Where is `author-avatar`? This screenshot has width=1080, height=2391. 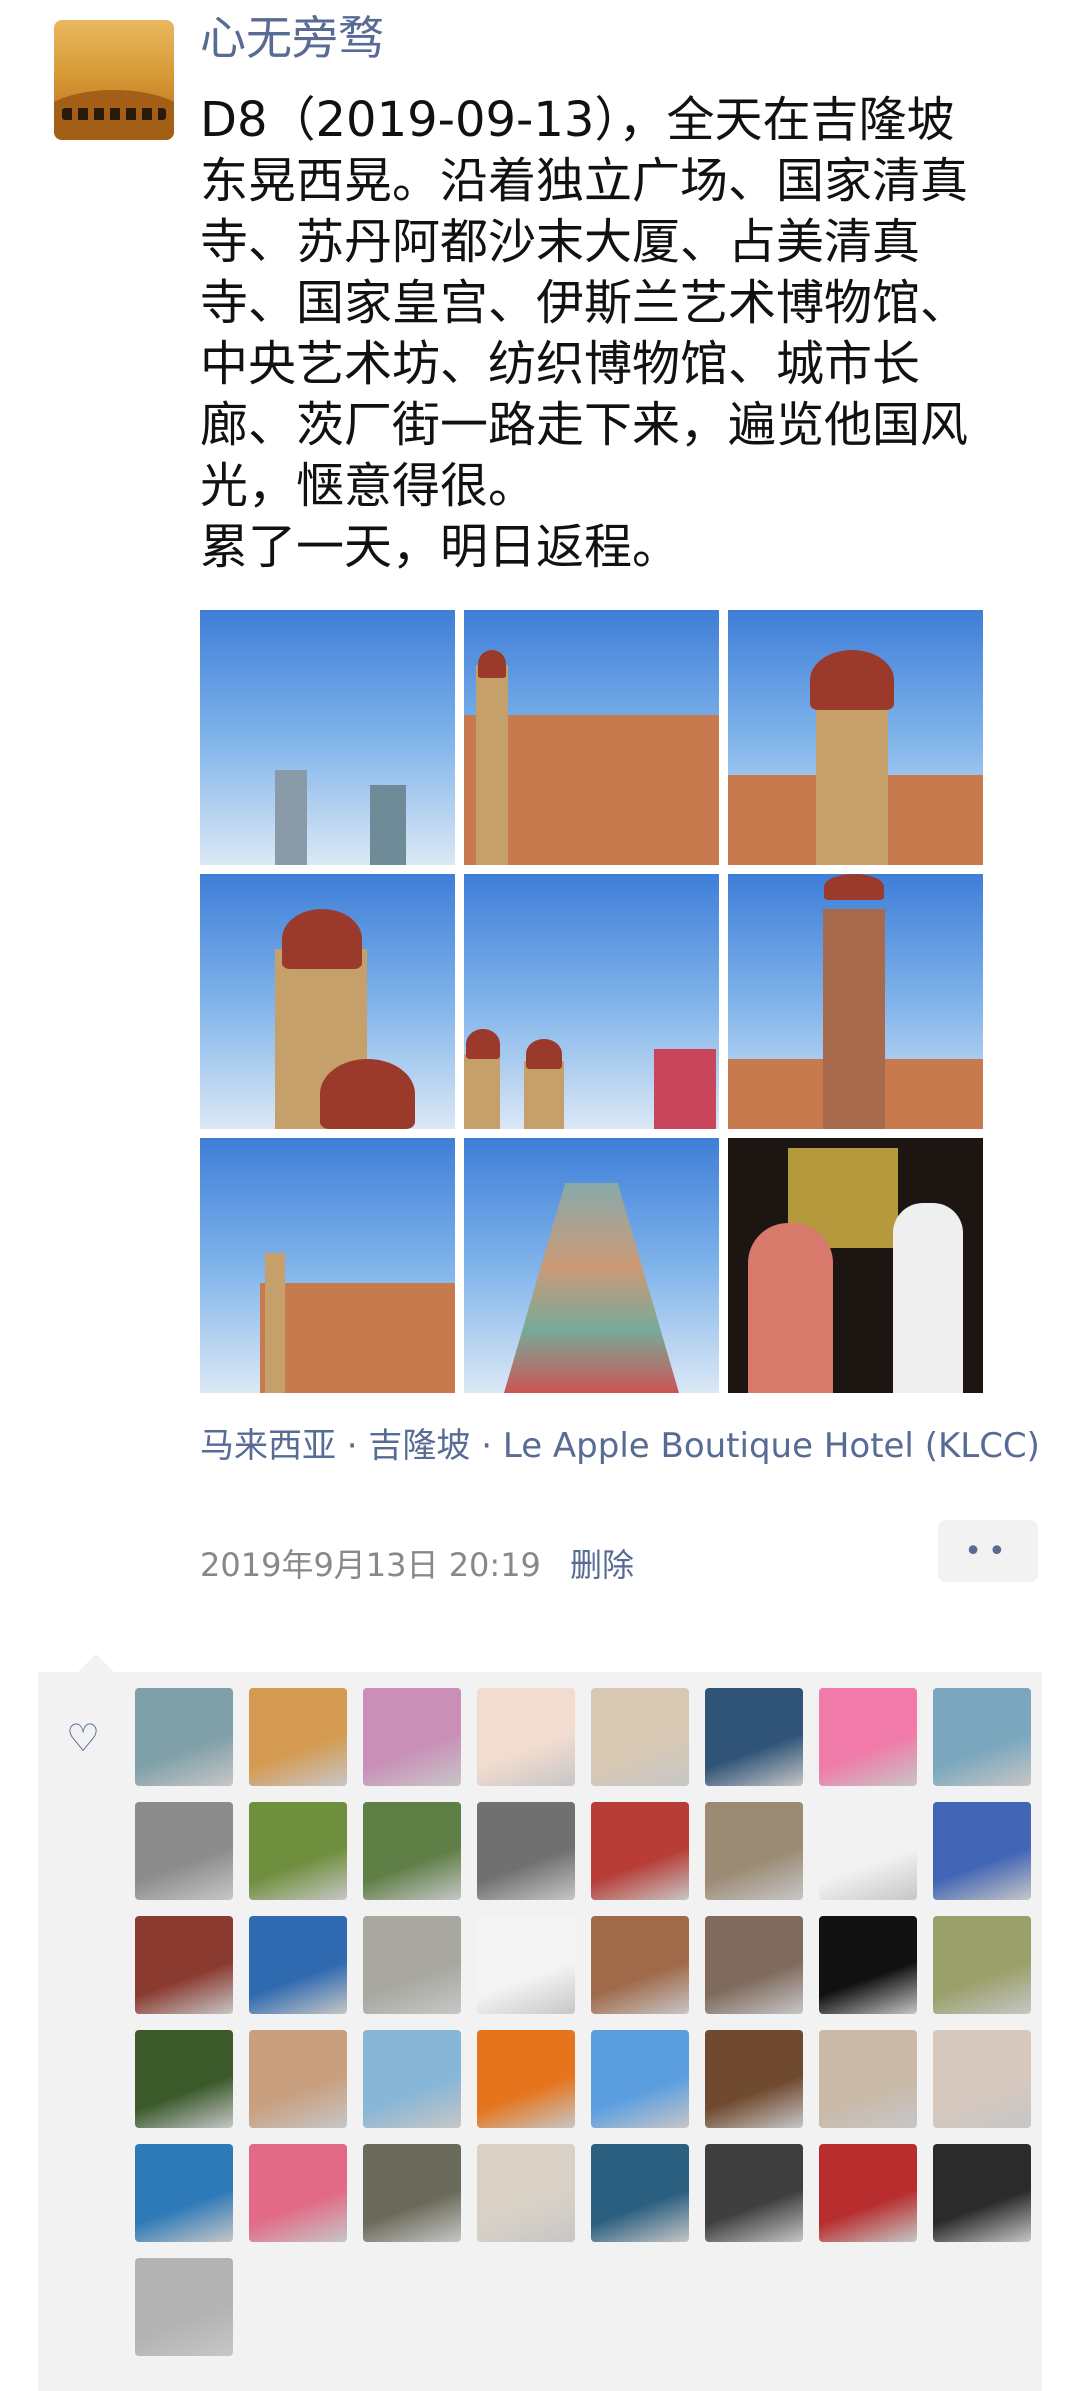 author-avatar is located at coordinates (114, 80).